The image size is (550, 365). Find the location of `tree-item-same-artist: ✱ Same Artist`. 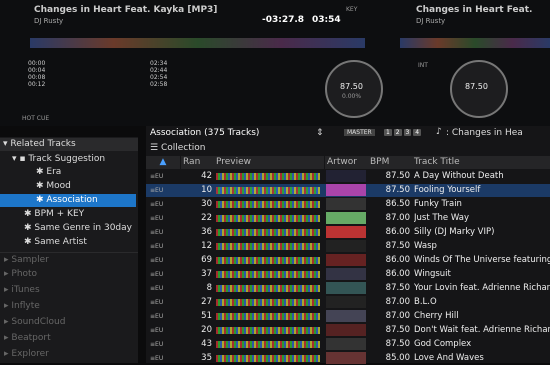

tree-item-same-artist: ✱ Same Artist is located at coordinates (55, 242).